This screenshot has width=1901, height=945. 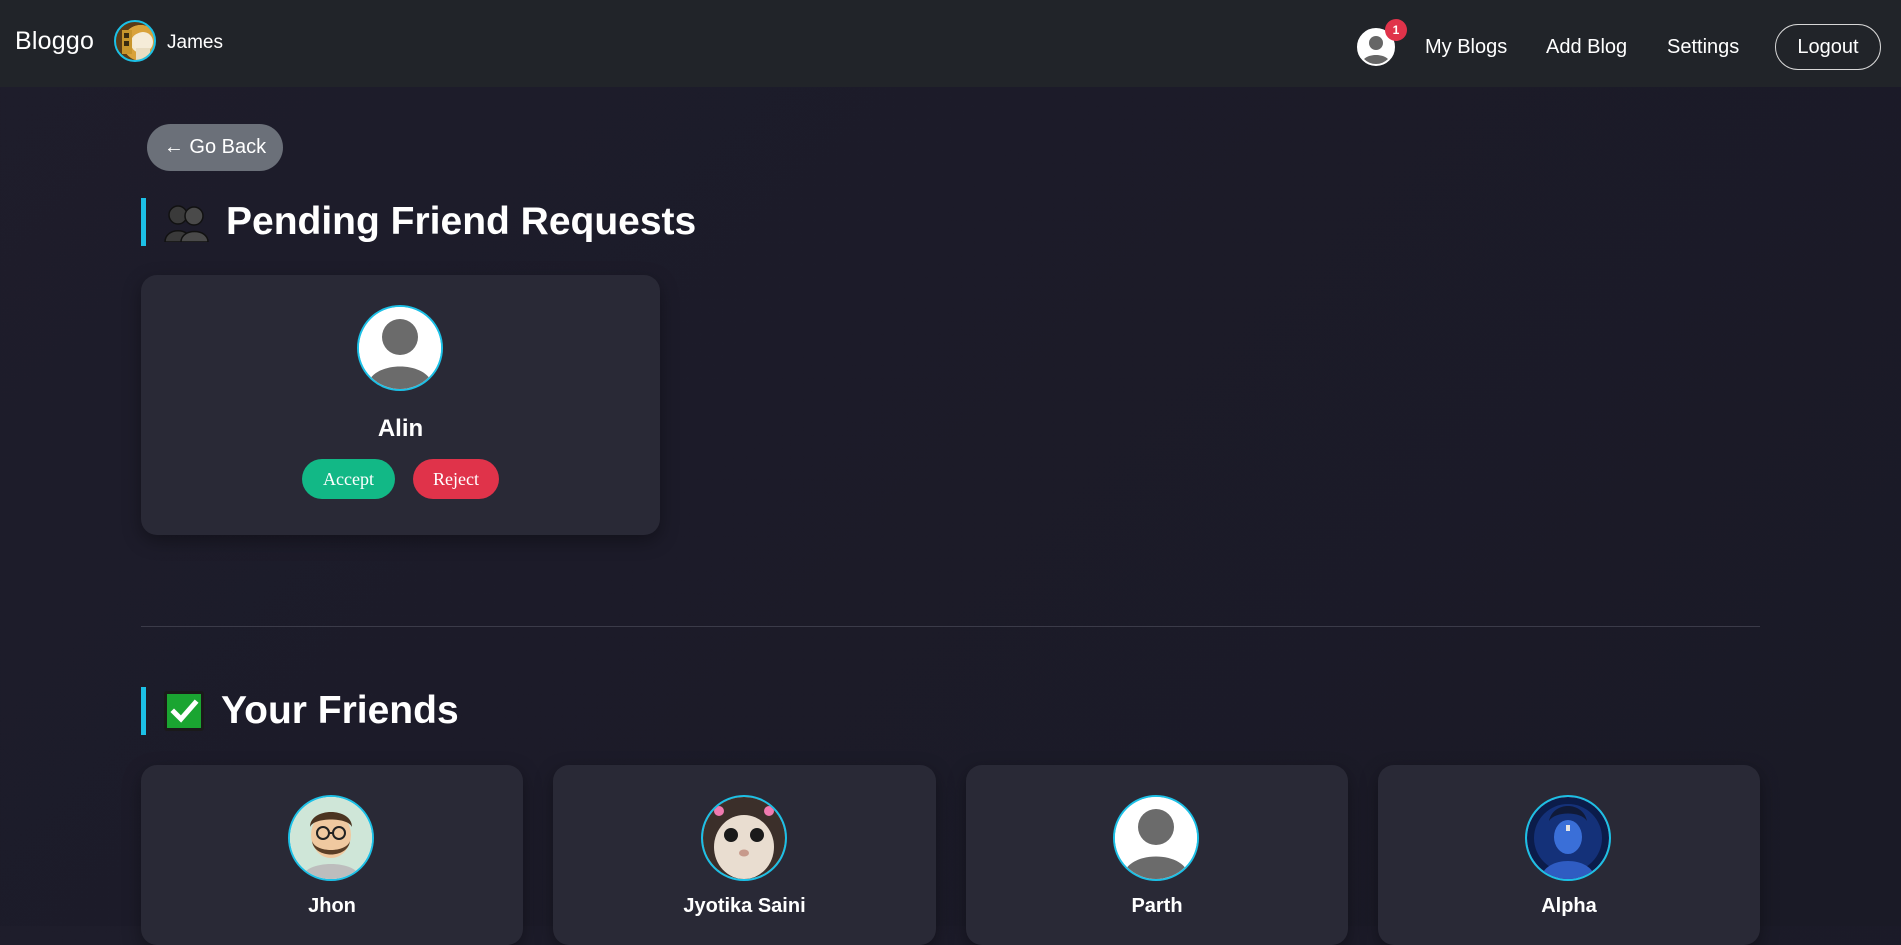 What do you see at coordinates (1382, 42) in the screenshot?
I see `friend-requests-button: 1` at bounding box center [1382, 42].